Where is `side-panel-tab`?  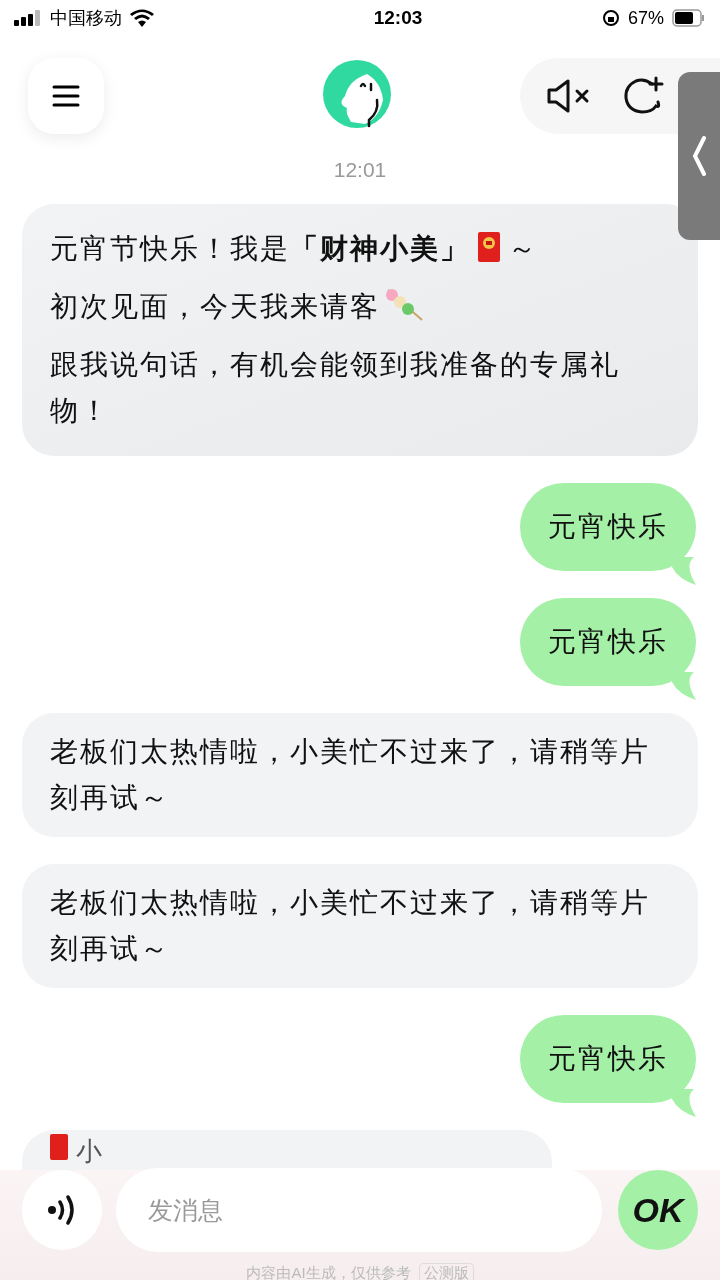 side-panel-tab is located at coordinates (699, 156).